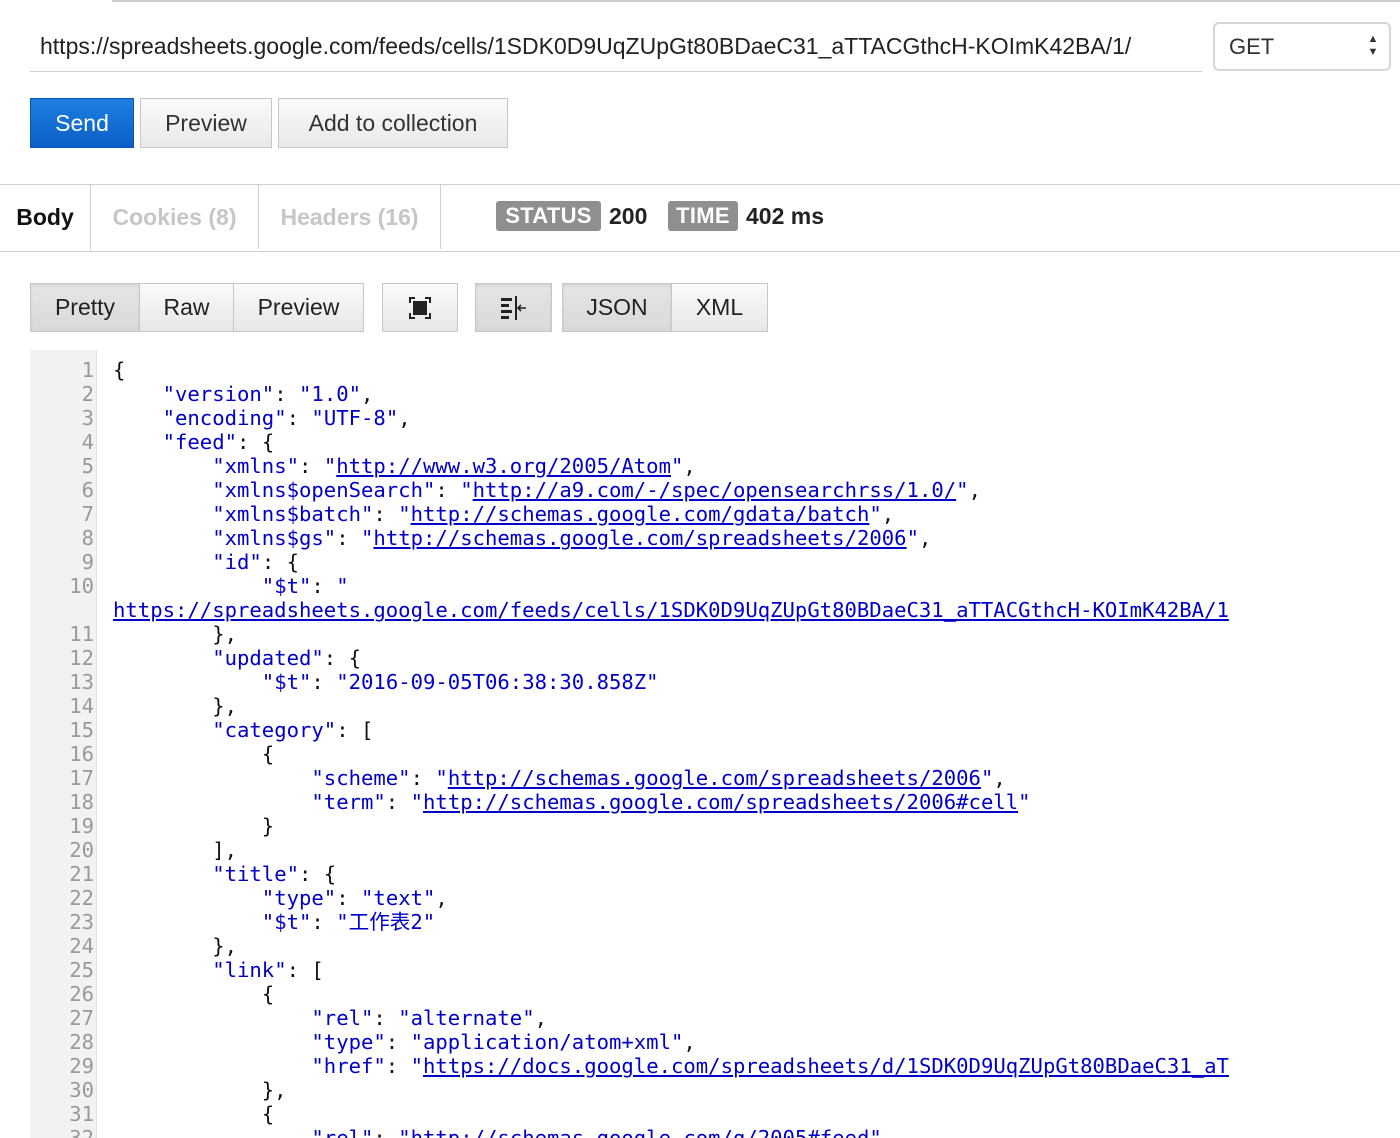 This screenshot has width=1400, height=1138. Describe the element at coordinates (237, 562) in the screenshot. I see `code-token: "id"` at that location.